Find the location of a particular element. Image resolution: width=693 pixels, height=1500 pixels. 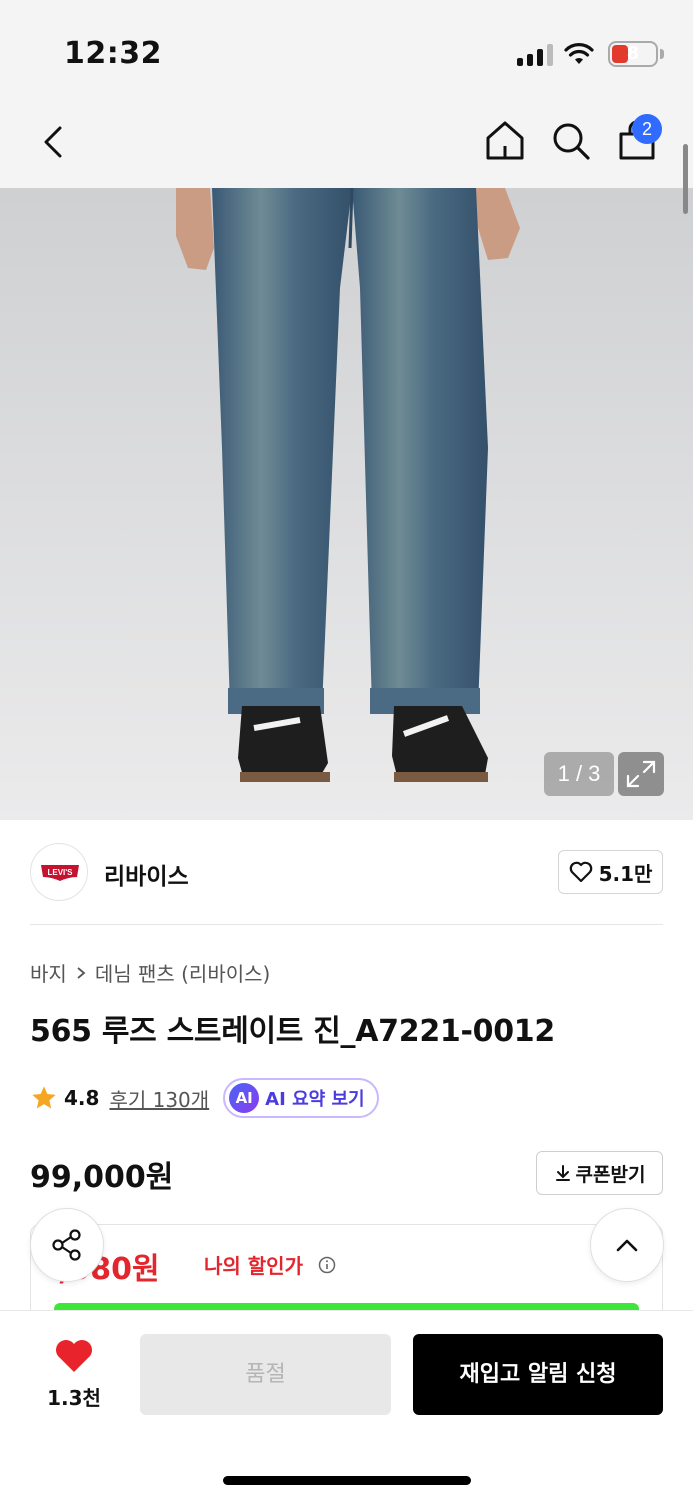

wish-count: 1.3천 is located at coordinates (74, 1398).